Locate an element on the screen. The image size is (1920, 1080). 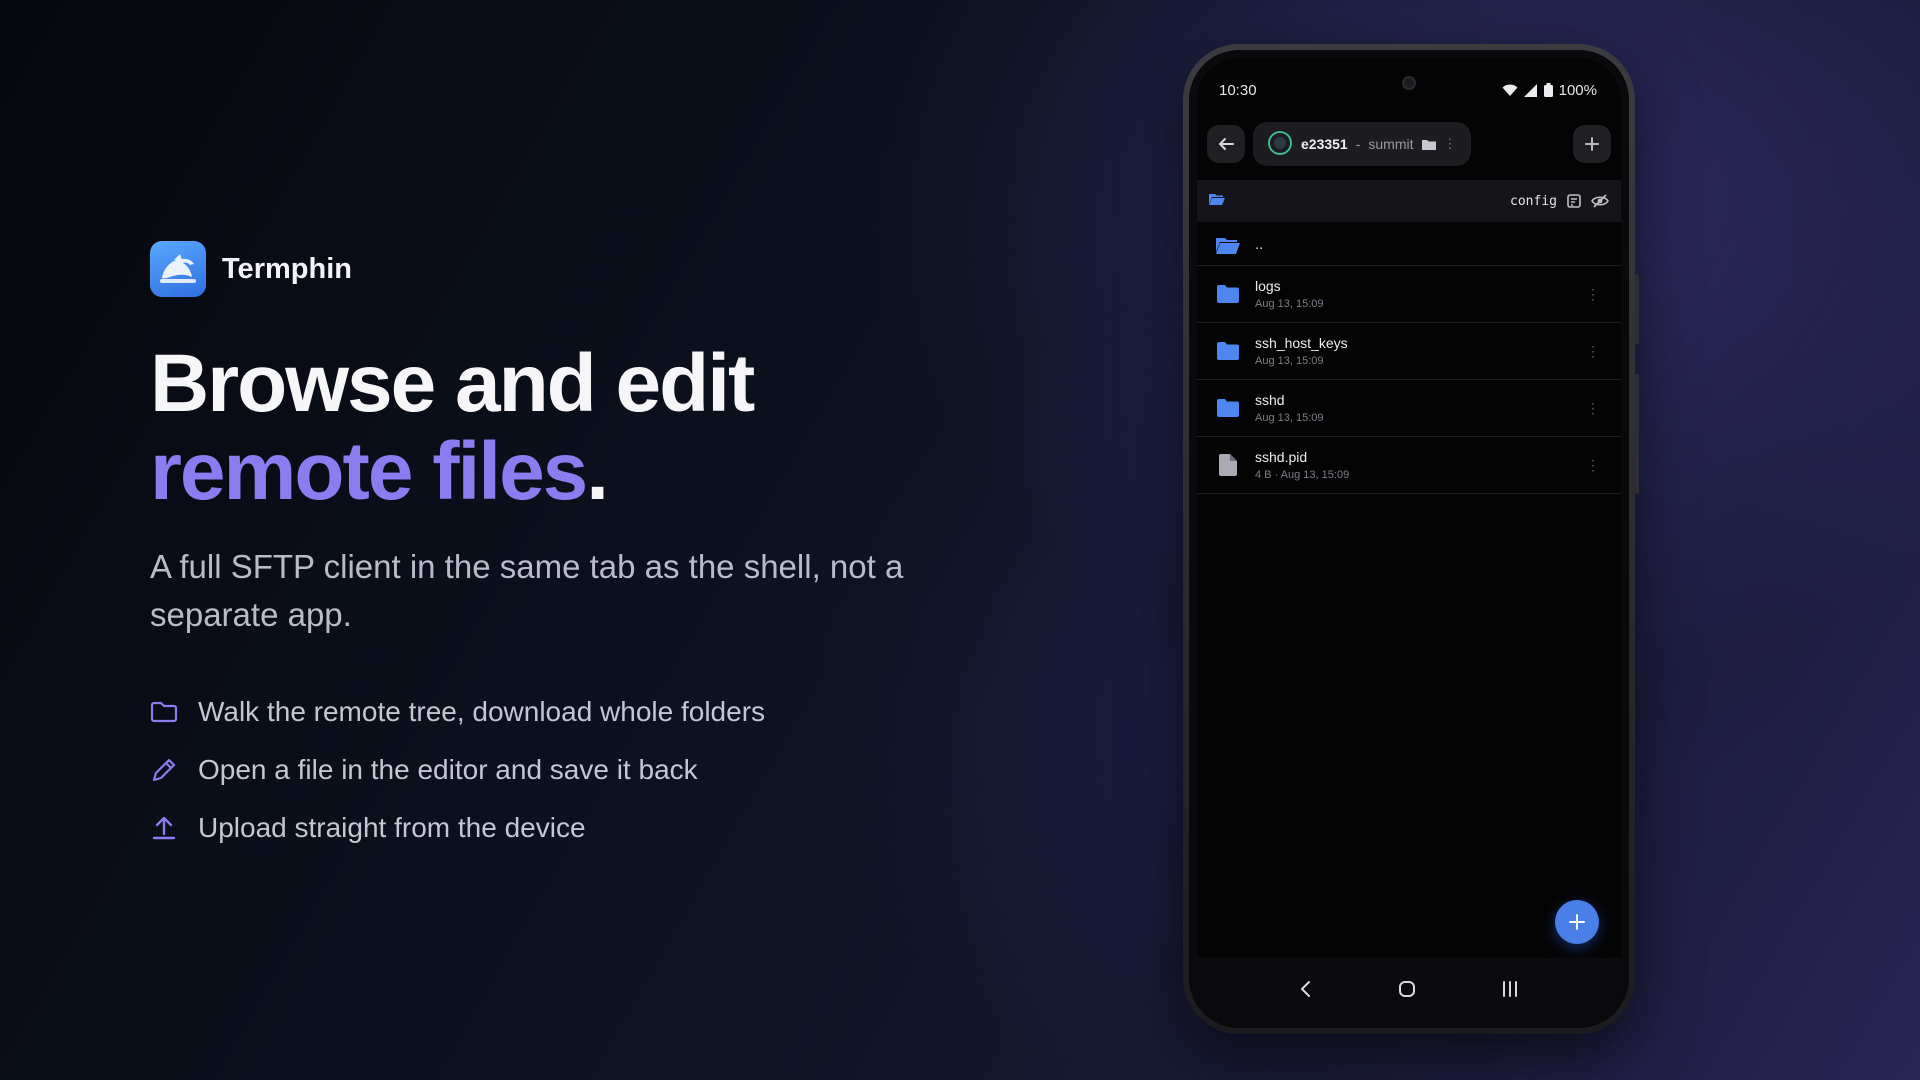
file-name: sshd is located at coordinates (1270, 400).